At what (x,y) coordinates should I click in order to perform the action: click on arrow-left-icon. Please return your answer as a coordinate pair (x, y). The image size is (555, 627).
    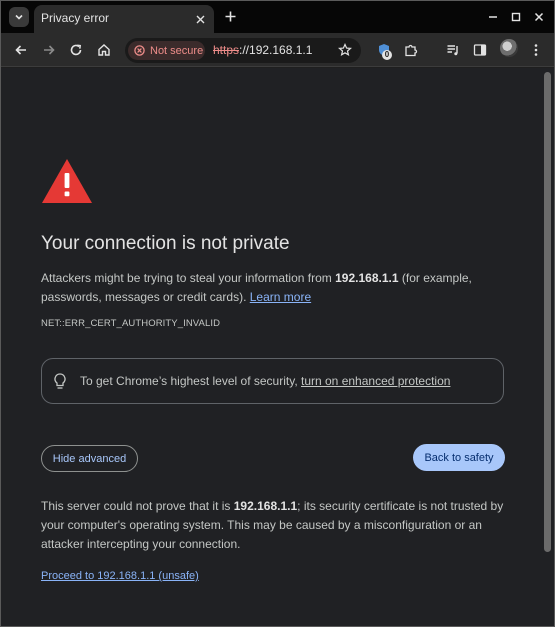
    Looking at the image, I should click on (20, 50).